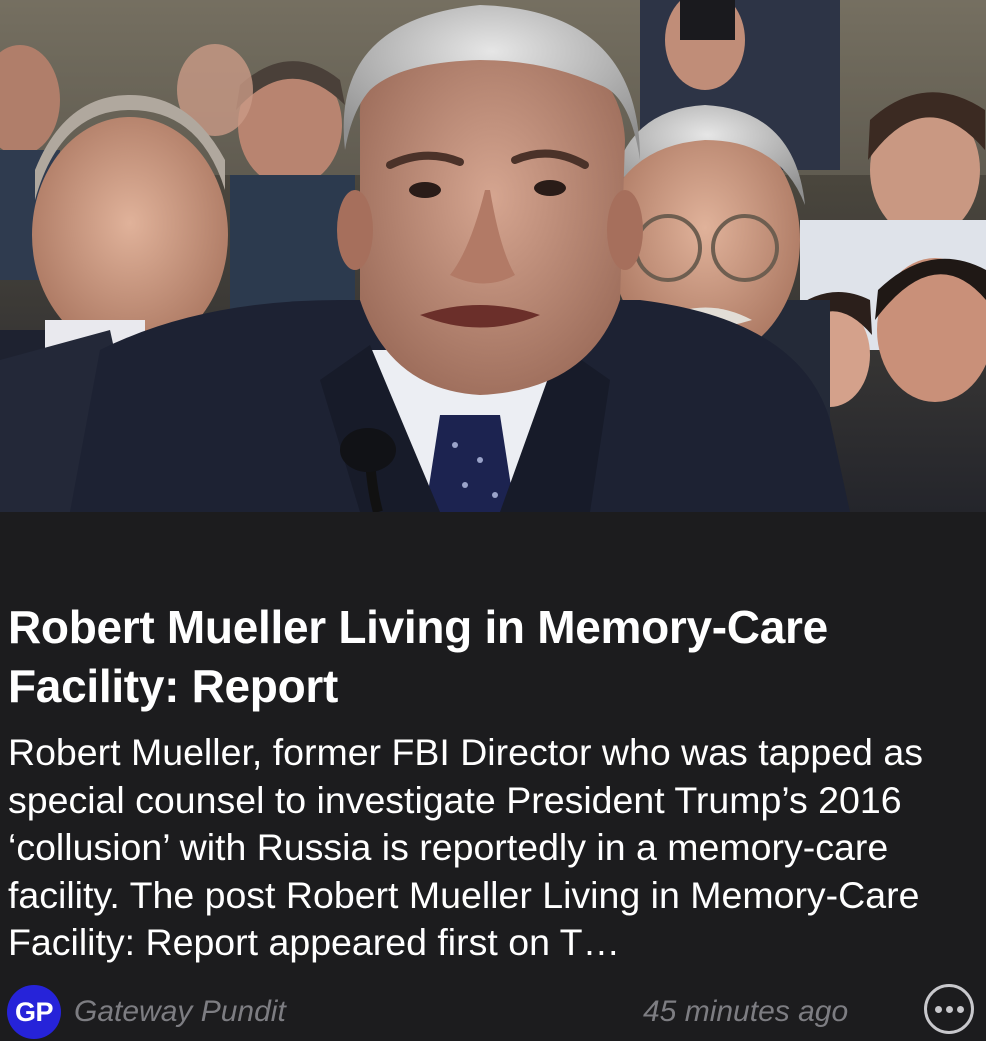  What do you see at coordinates (180, 1012) in the screenshot?
I see `source-name: Gateway Pundit` at bounding box center [180, 1012].